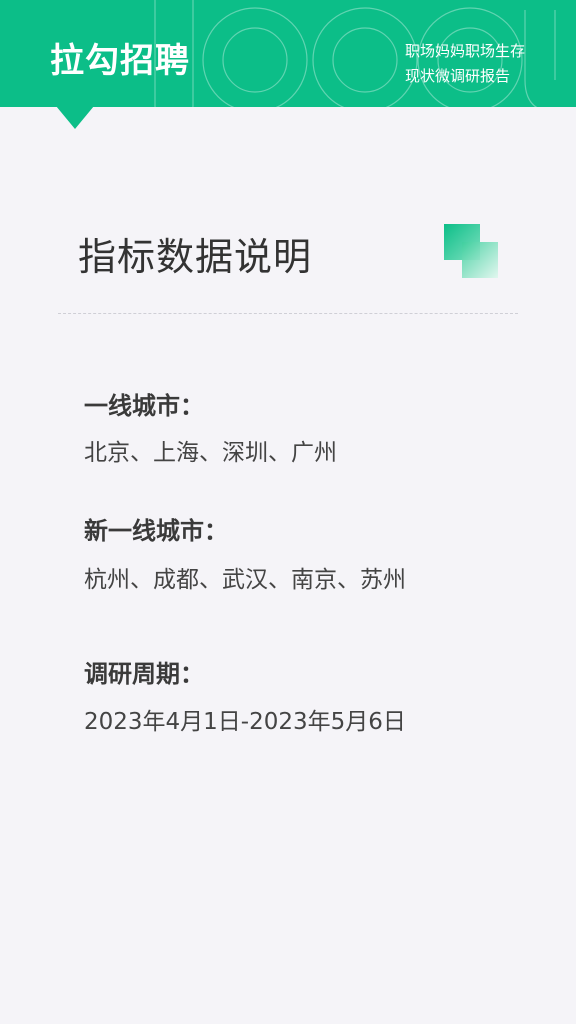 This screenshot has width=576, height=1024. Describe the element at coordinates (144, 406) in the screenshot. I see `tier1-city-label: 一线城市：` at that location.